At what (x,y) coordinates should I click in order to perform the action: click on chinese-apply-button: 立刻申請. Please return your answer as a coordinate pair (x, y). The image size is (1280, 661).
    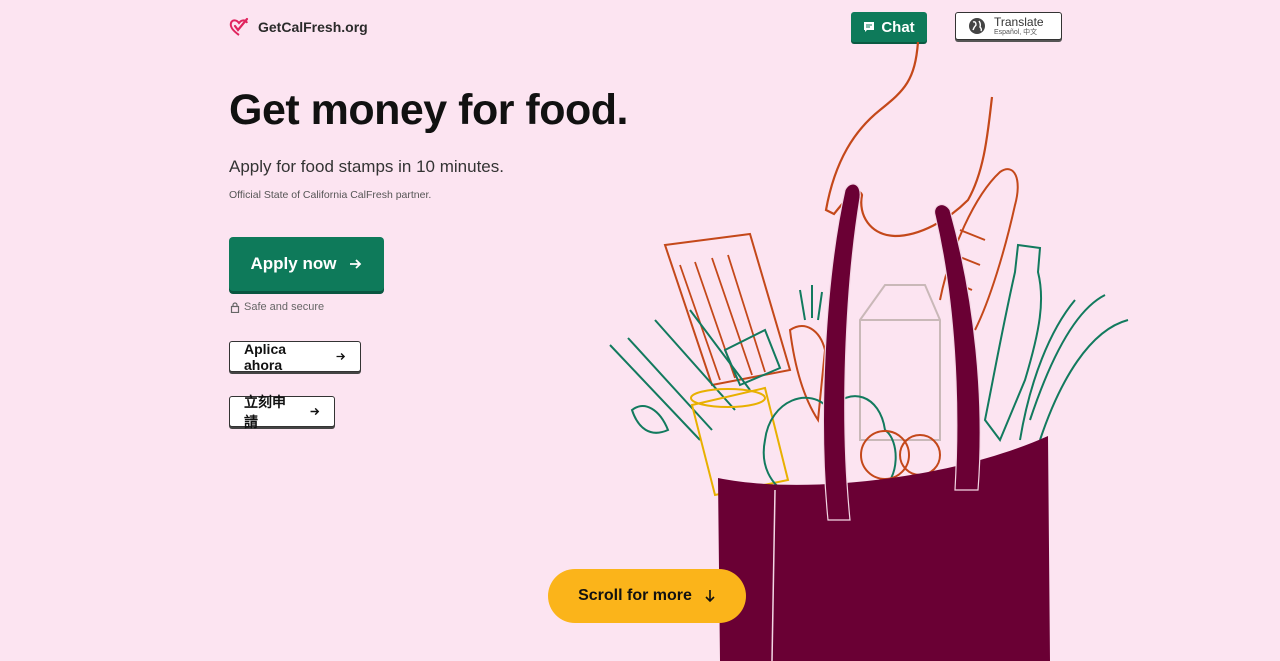
    Looking at the image, I should click on (282, 412).